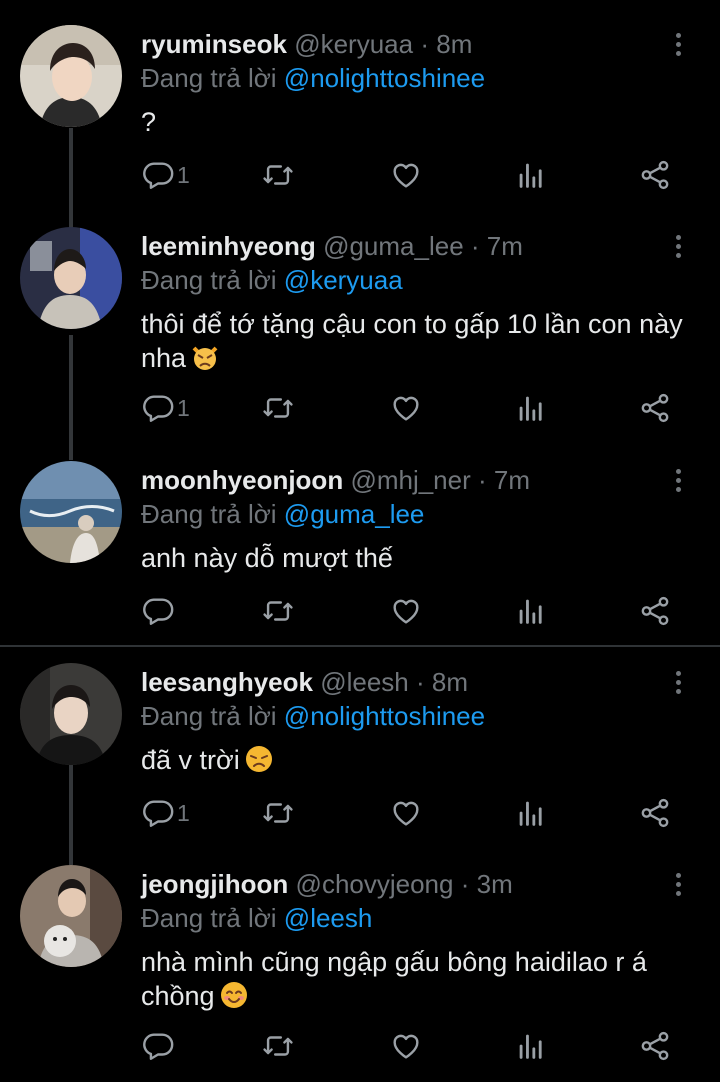 The width and height of the screenshot is (720, 1082). I want to click on tweet-header: jeongjihoon @chovyjeong · 3m, so click(400, 884).